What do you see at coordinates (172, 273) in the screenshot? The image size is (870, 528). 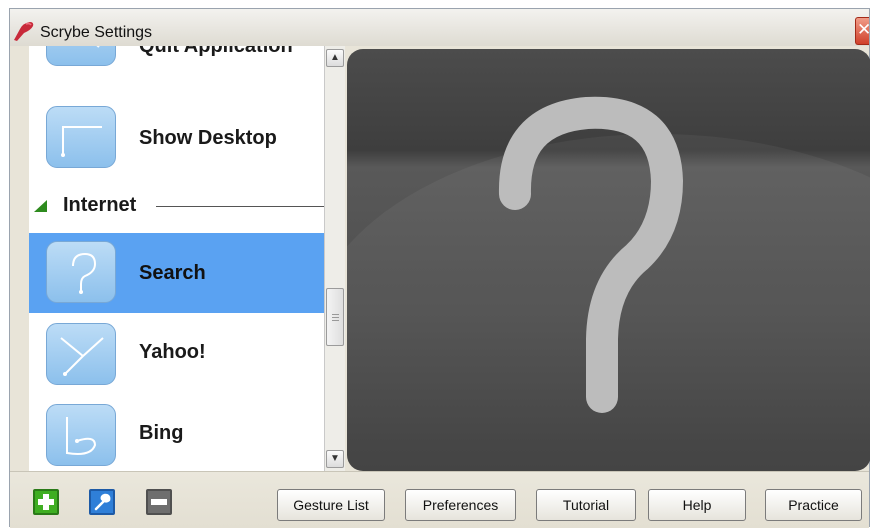 I see `list-item-label: Search` at bounding box center [172, 273].